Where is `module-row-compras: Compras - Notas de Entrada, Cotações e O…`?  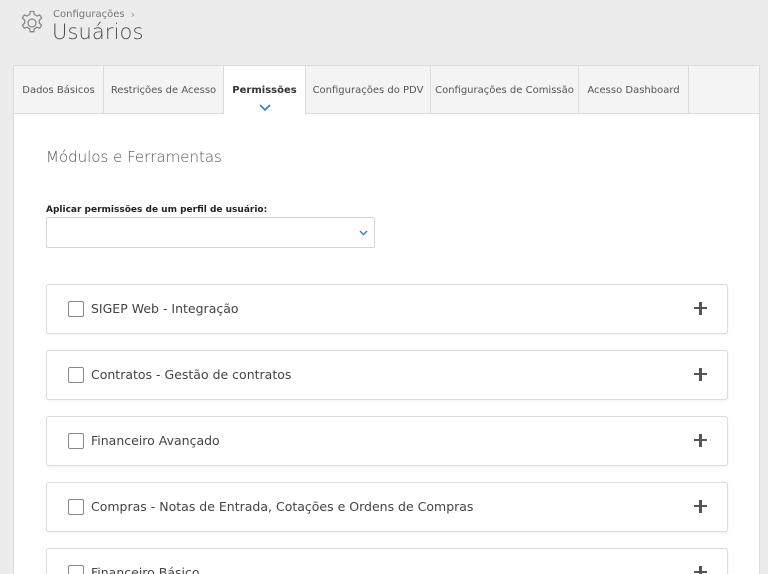
module-row-compras: Compras - Notas de Entrada, Cotações e O… is located at coordinates (387, 507).